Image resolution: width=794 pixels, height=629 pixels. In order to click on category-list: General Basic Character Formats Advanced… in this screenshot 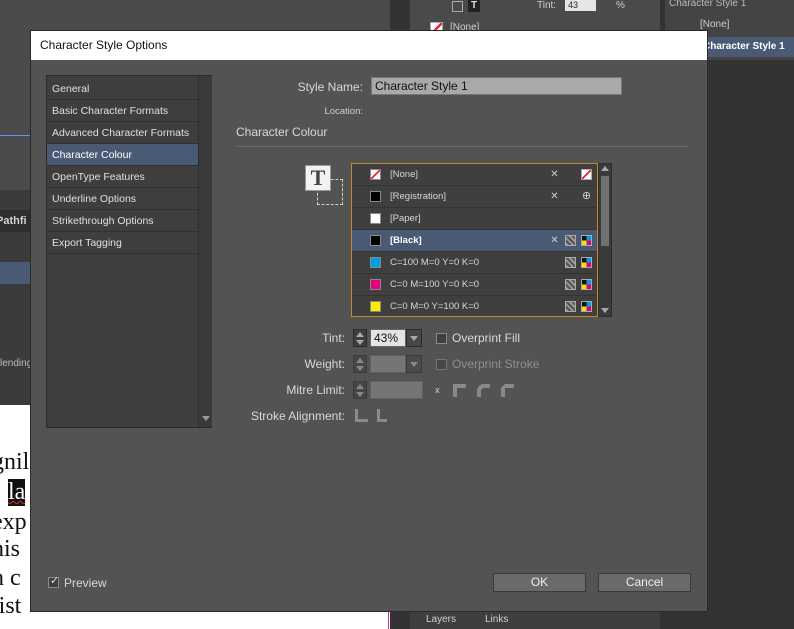, I will do `click(129, 251)`.